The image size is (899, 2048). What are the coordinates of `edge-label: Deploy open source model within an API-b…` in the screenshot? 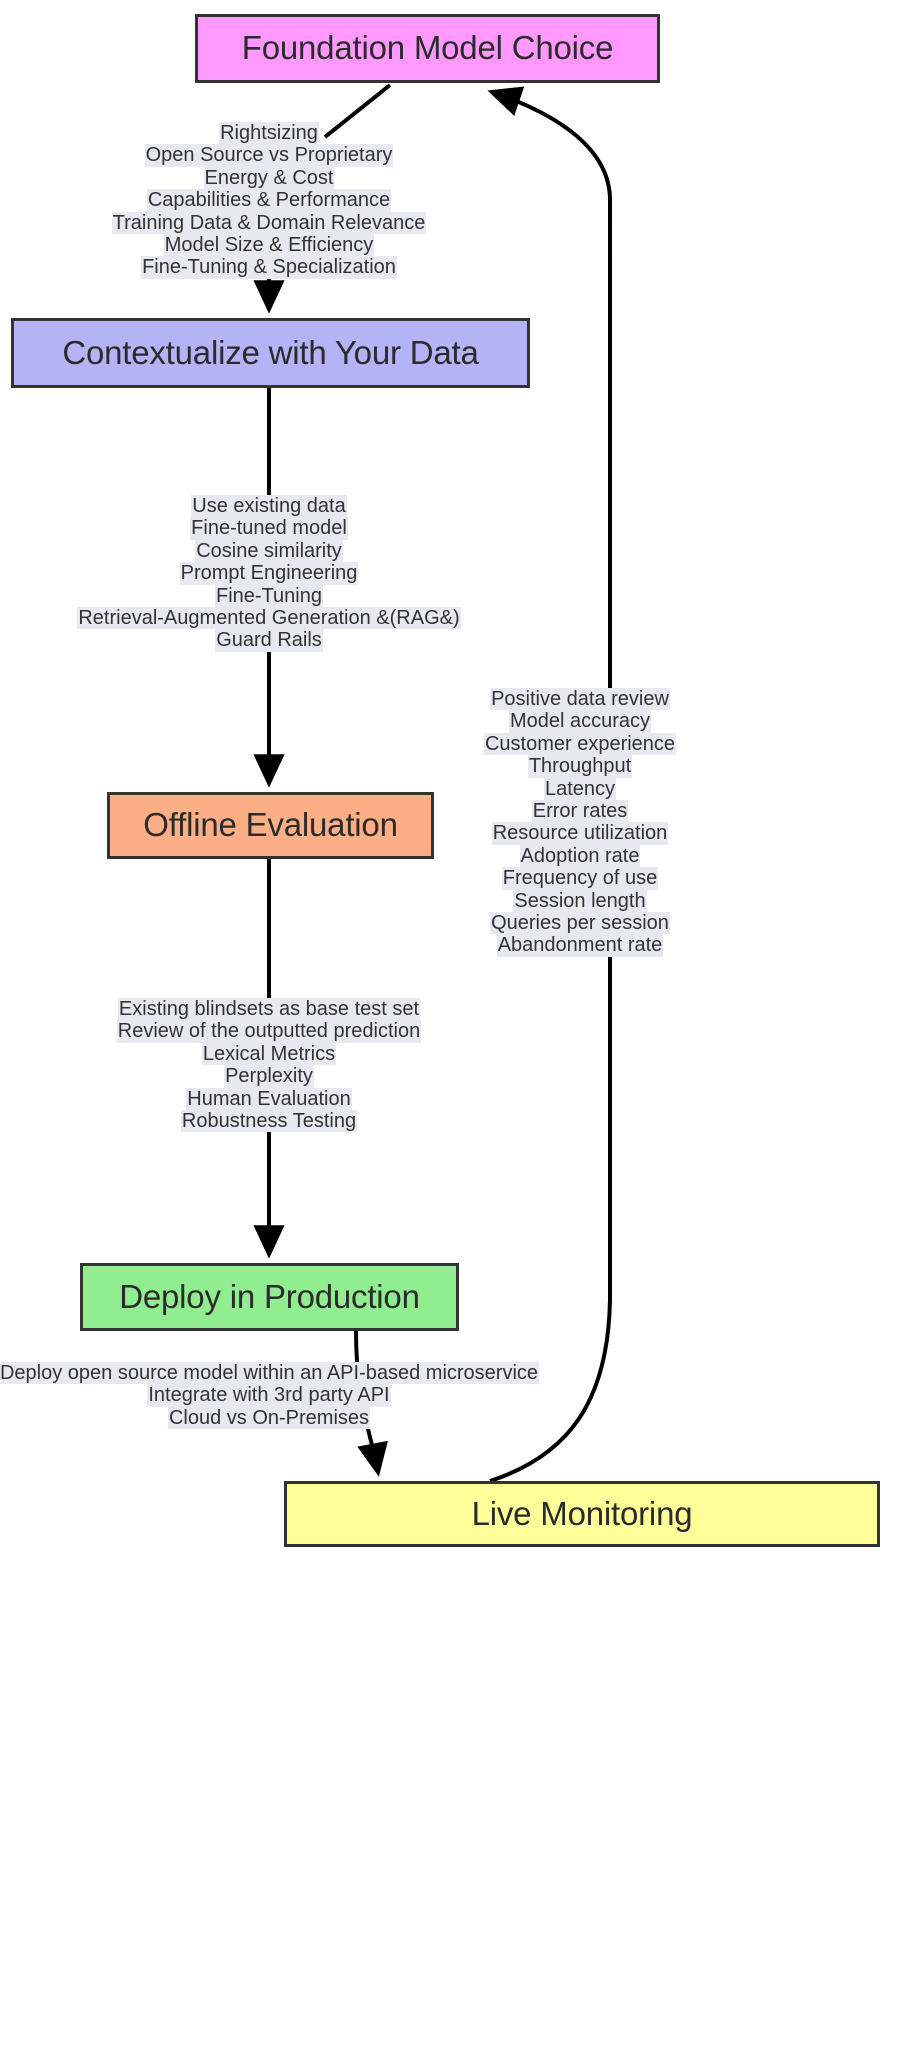 It's located at (270, 1373).